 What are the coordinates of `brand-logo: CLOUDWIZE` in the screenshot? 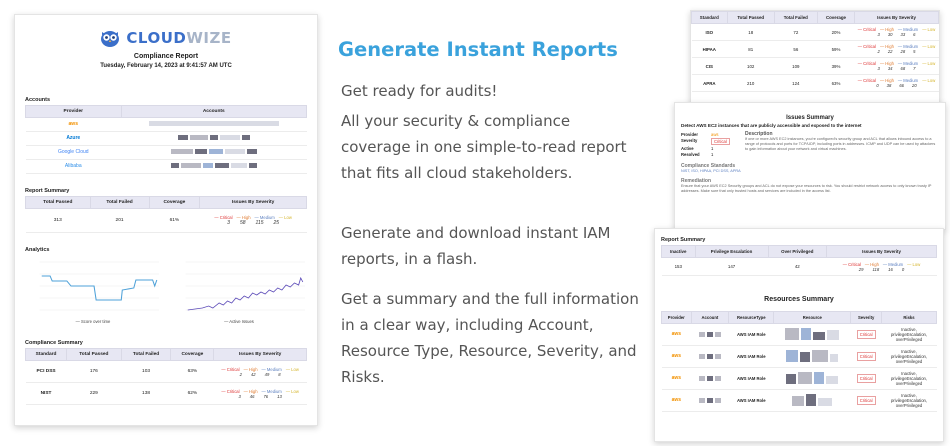 It's located at (166, 38).